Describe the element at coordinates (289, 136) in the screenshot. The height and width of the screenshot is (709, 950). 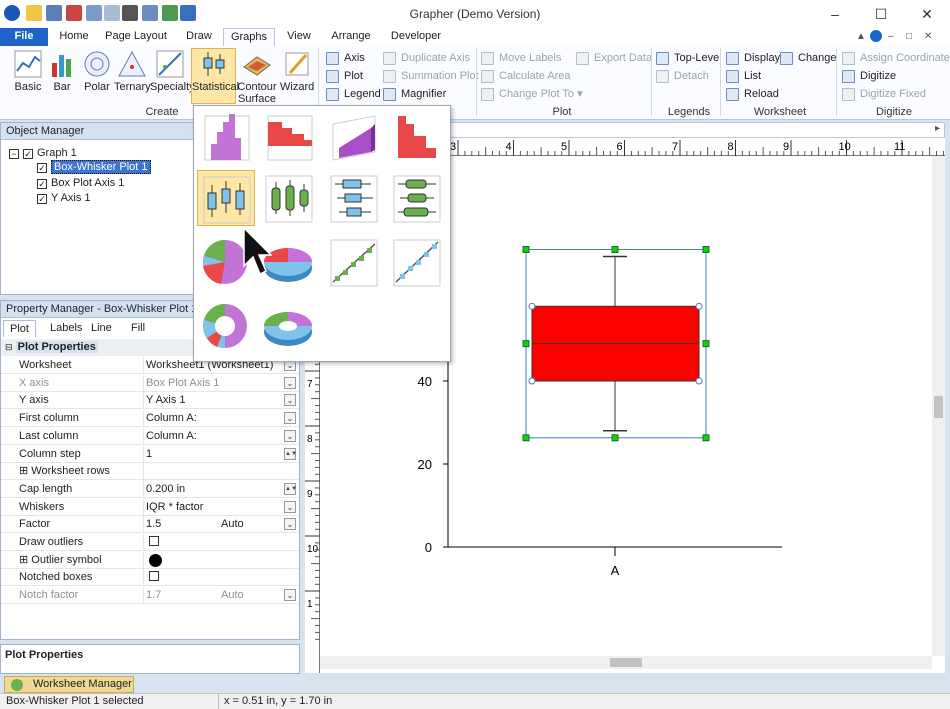
I see `horizontal-histogram-item` at that location.